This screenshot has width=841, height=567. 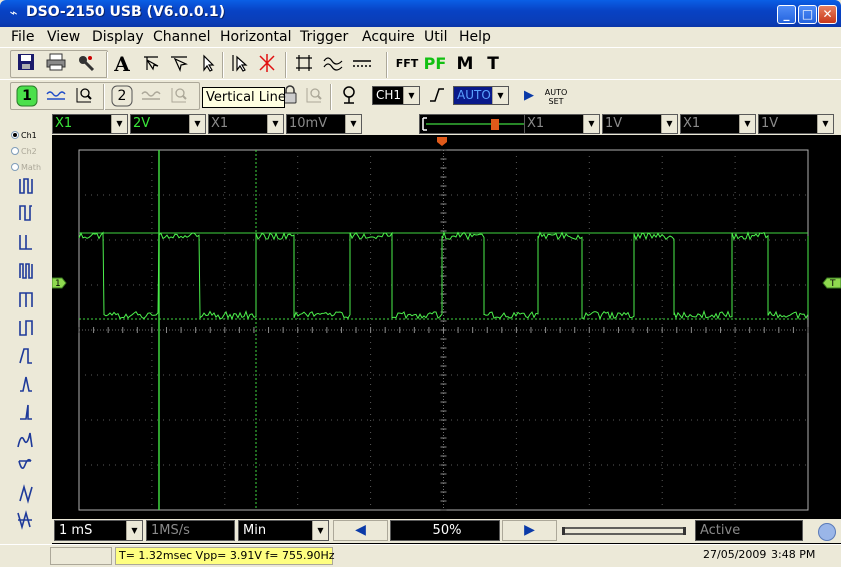 I want to click on fft-icon: FFT, so click(x=407, y=65).